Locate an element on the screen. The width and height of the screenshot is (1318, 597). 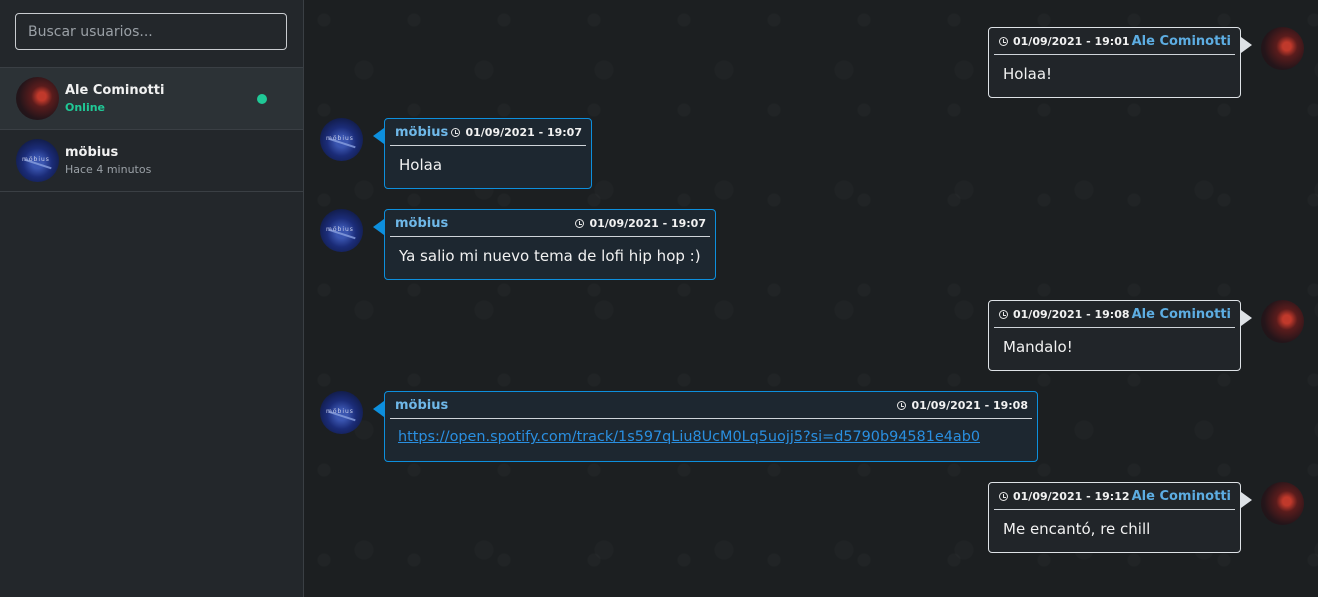
message-text: Mandalo! is located at coordinates (1038, 347).